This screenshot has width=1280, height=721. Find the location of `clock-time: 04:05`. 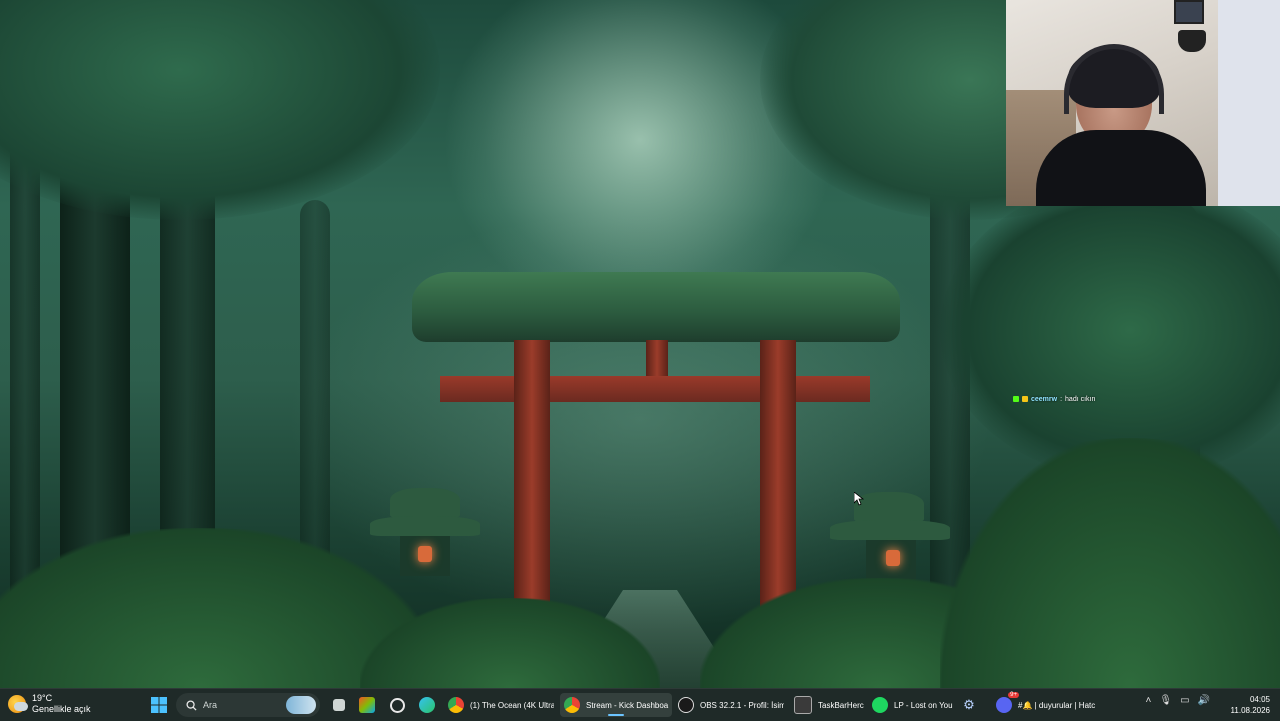

clock-time: 04:05 is located at coordinates (1259, 699).